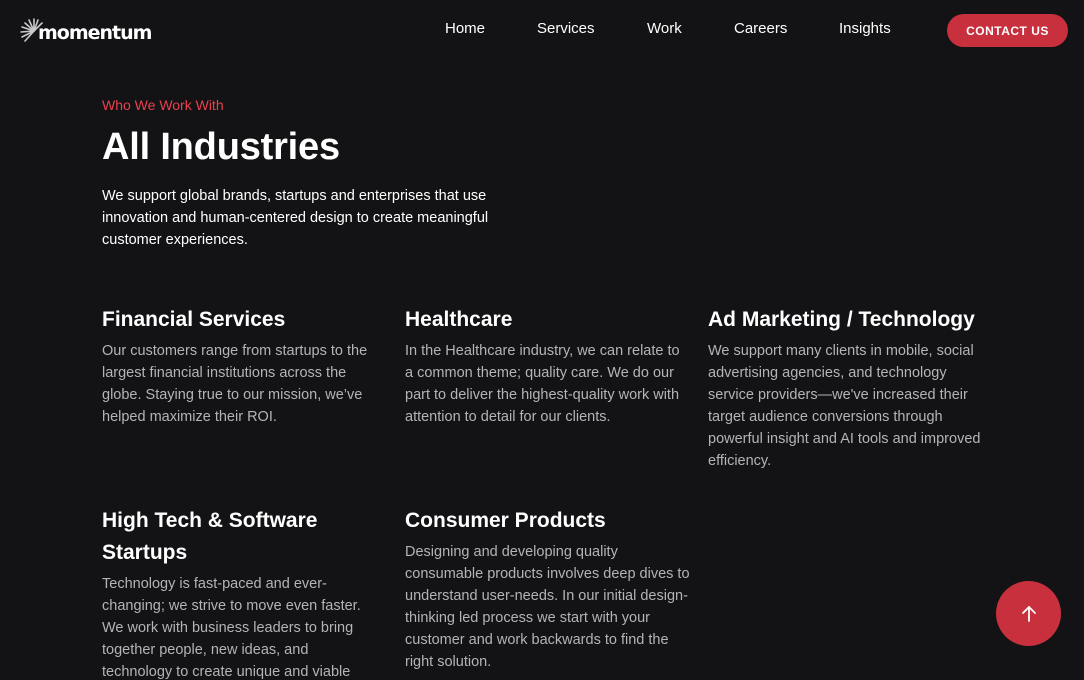  Describe the element at coordinates (459, 319) in the screenshot. I see `industry-title: Healthcare` at that location.